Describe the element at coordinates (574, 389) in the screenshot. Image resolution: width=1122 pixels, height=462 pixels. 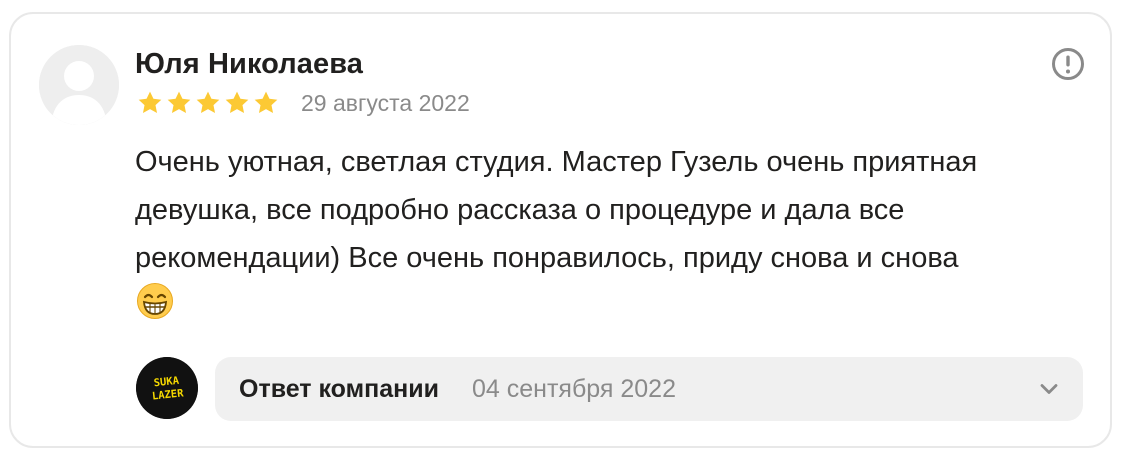
I see `company-reply-date: 04 сентября 2022` at that location.